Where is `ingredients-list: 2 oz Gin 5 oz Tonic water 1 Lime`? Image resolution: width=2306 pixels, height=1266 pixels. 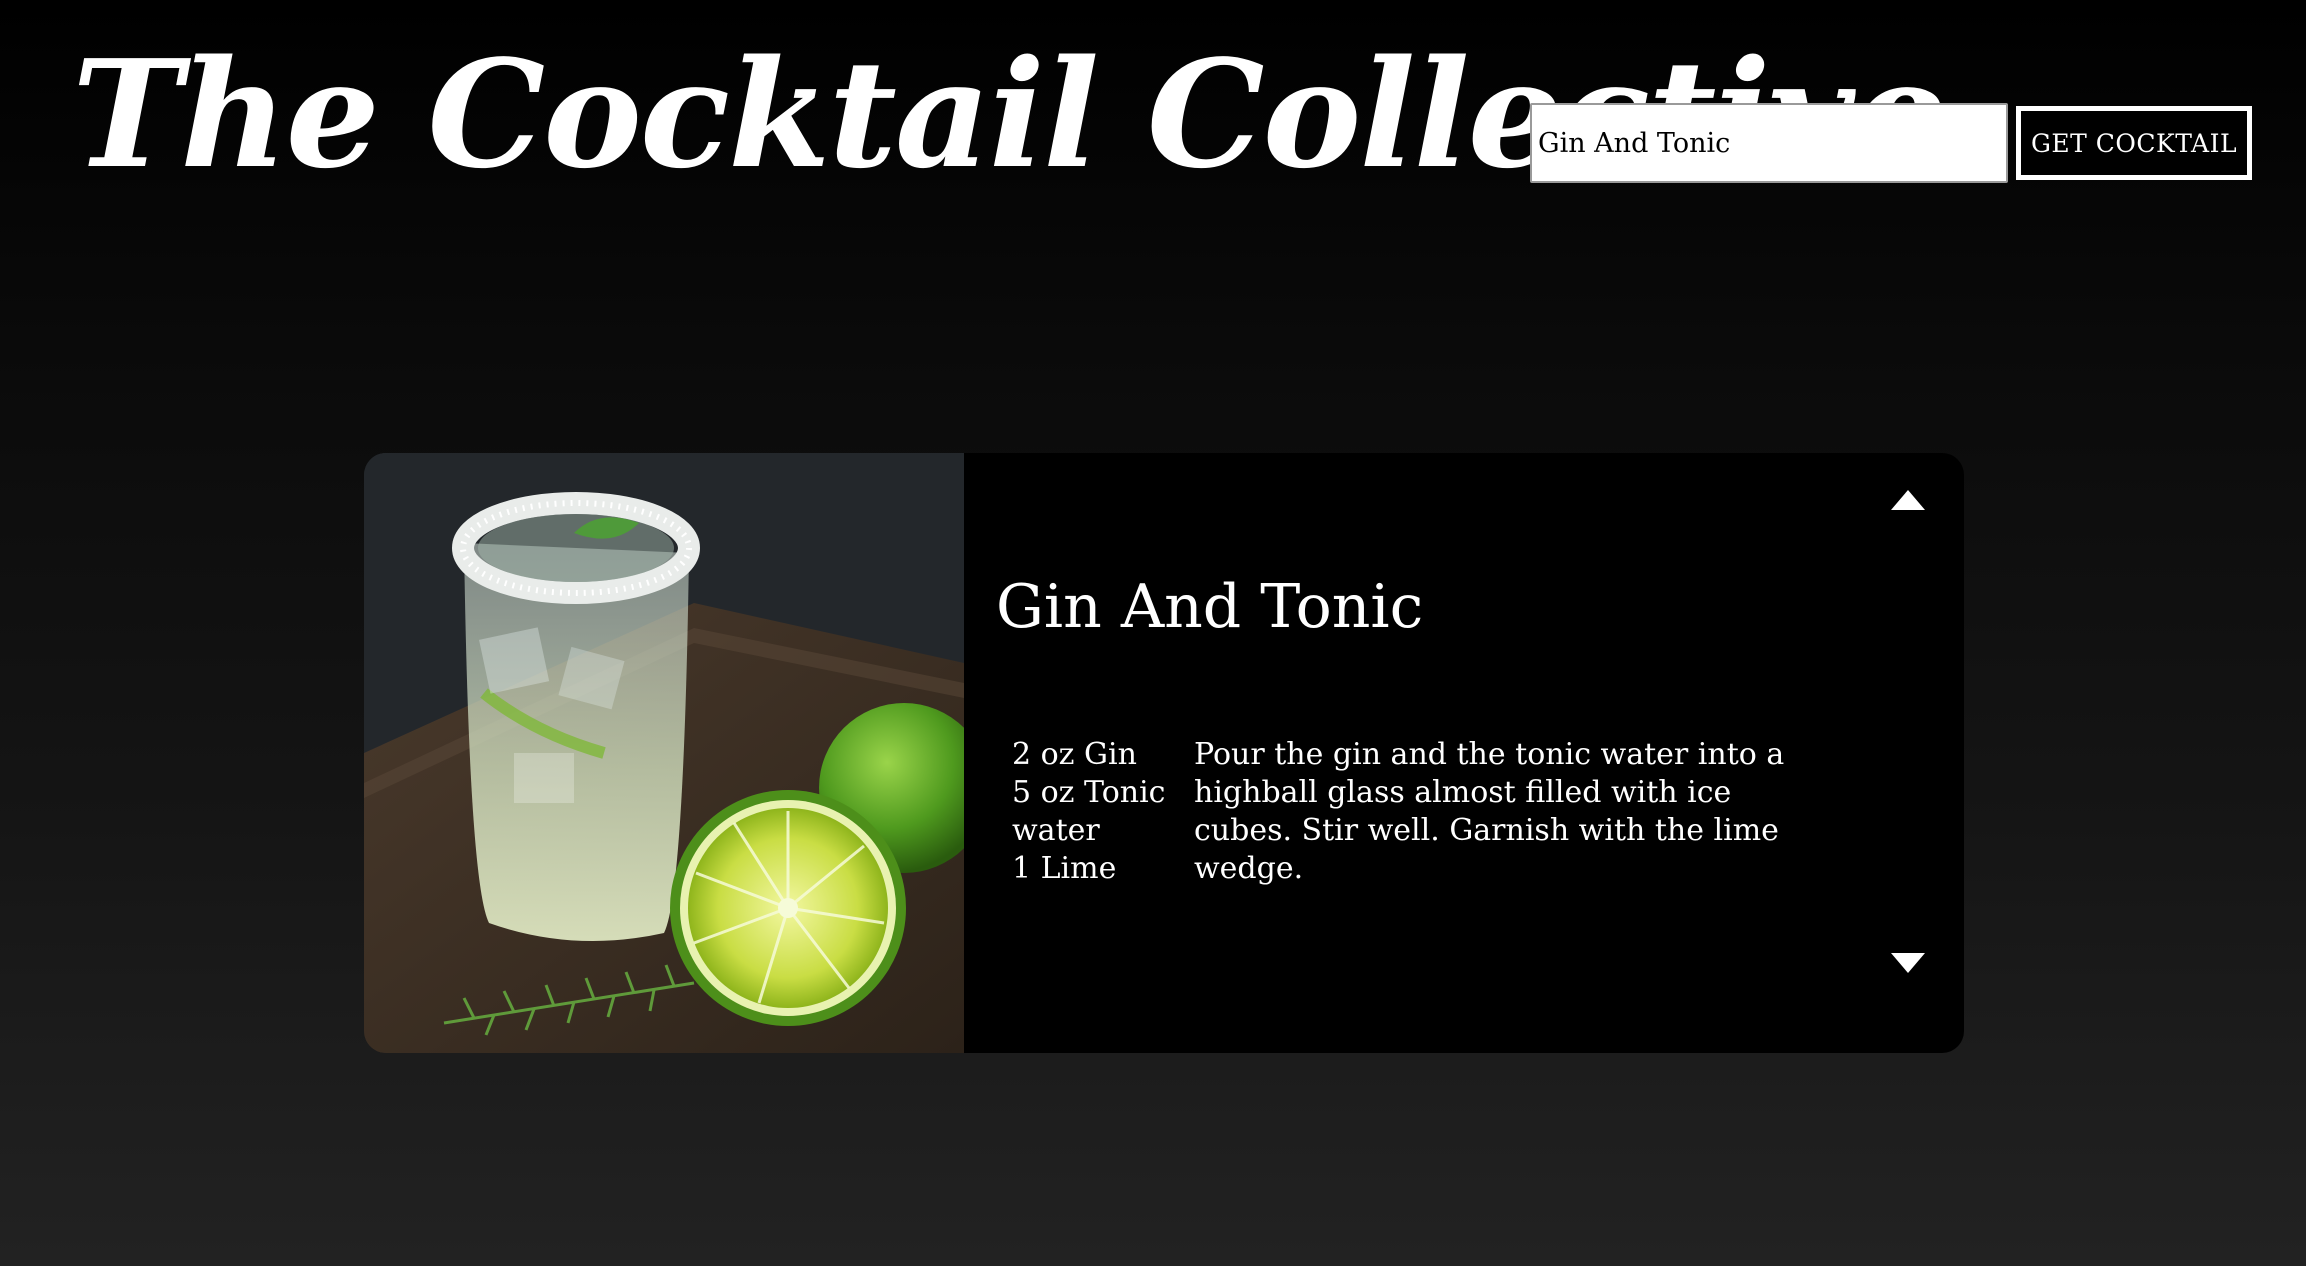 ingredients-list: 2 oz Gin 5 oz Tonic water 1 Lime is located at coordinates (1097, 812).